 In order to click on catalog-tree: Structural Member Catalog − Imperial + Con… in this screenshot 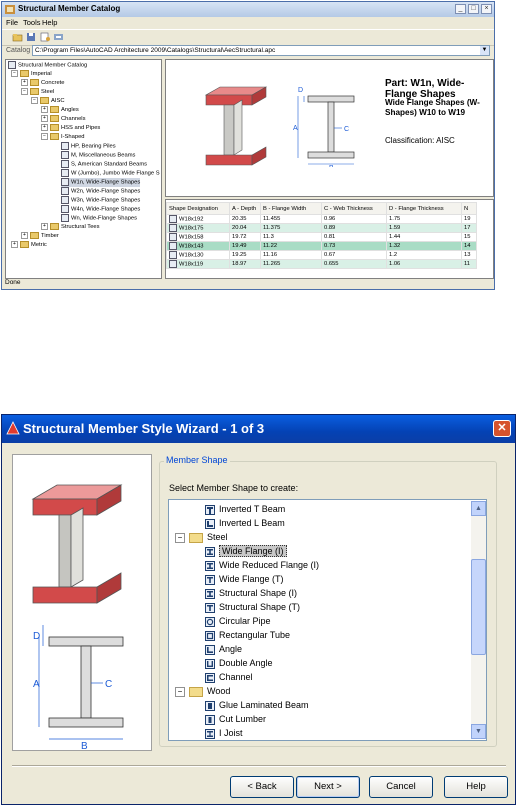, I will do `click(83, 169)`.